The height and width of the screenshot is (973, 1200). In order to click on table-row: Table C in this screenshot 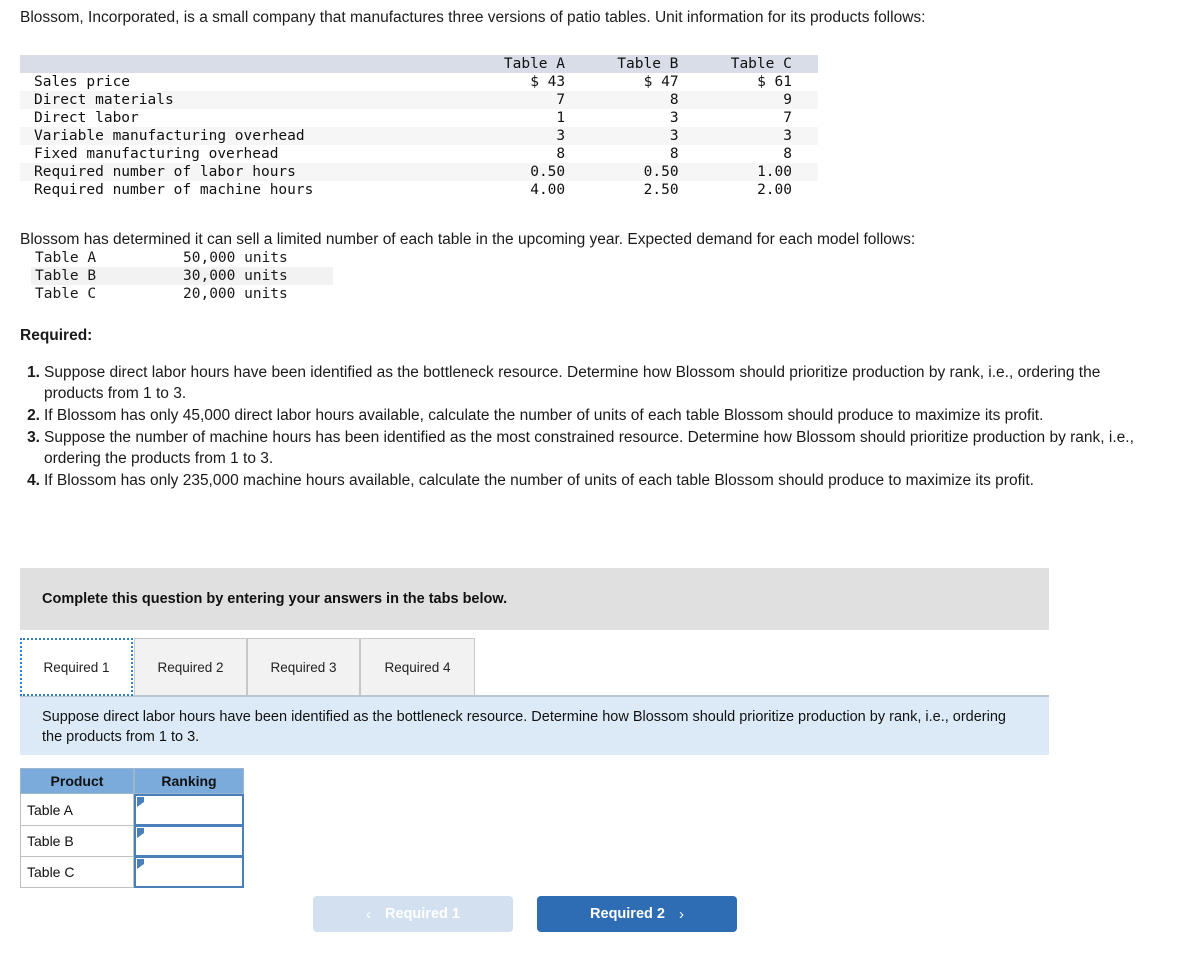, I will do `click(132, 872)`.